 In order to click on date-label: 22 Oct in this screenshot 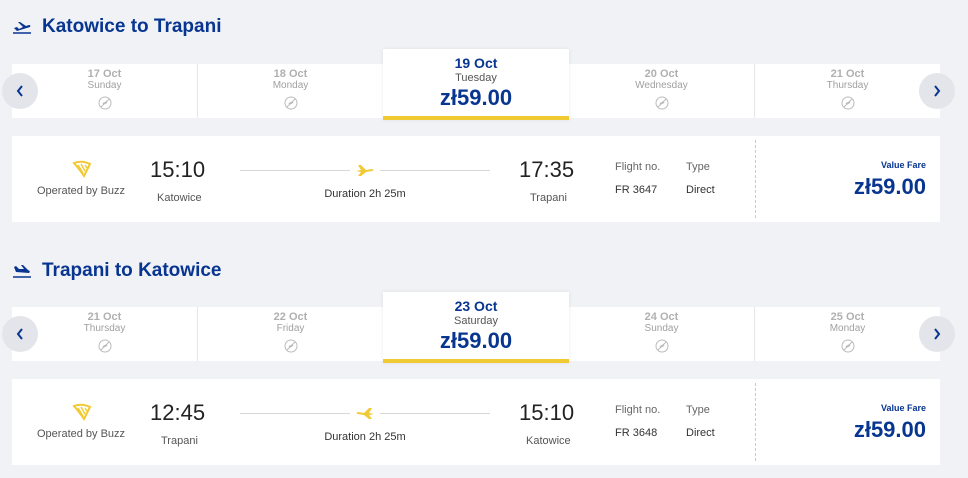, I will do `click(290, 317)`.